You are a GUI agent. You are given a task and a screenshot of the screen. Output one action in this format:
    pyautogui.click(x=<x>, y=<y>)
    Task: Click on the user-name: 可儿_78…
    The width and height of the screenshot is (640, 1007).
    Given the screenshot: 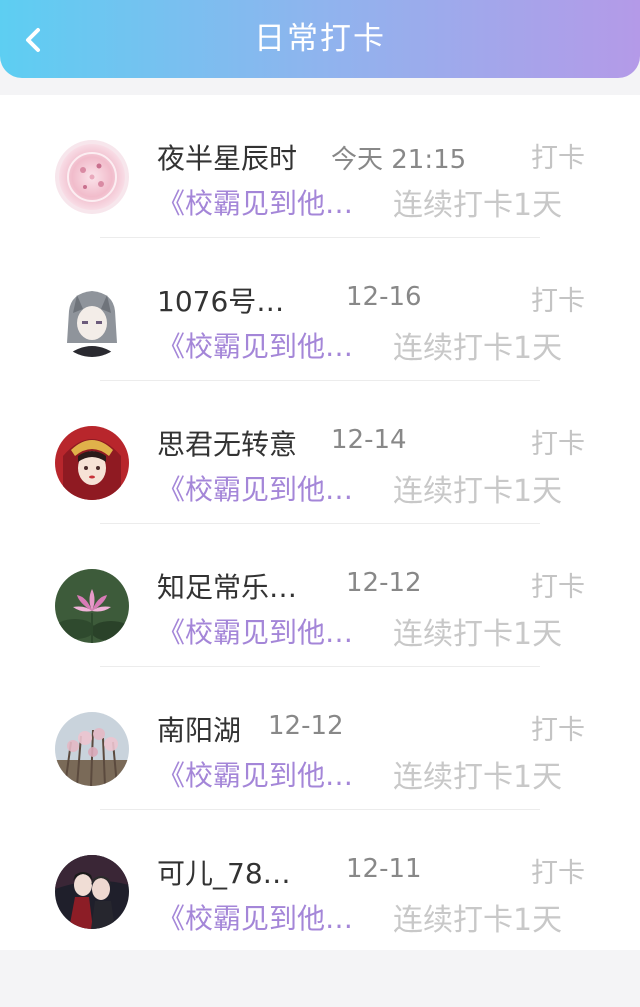 What is the action you would take?
    pyautogui.click(x=224, y=873)
    